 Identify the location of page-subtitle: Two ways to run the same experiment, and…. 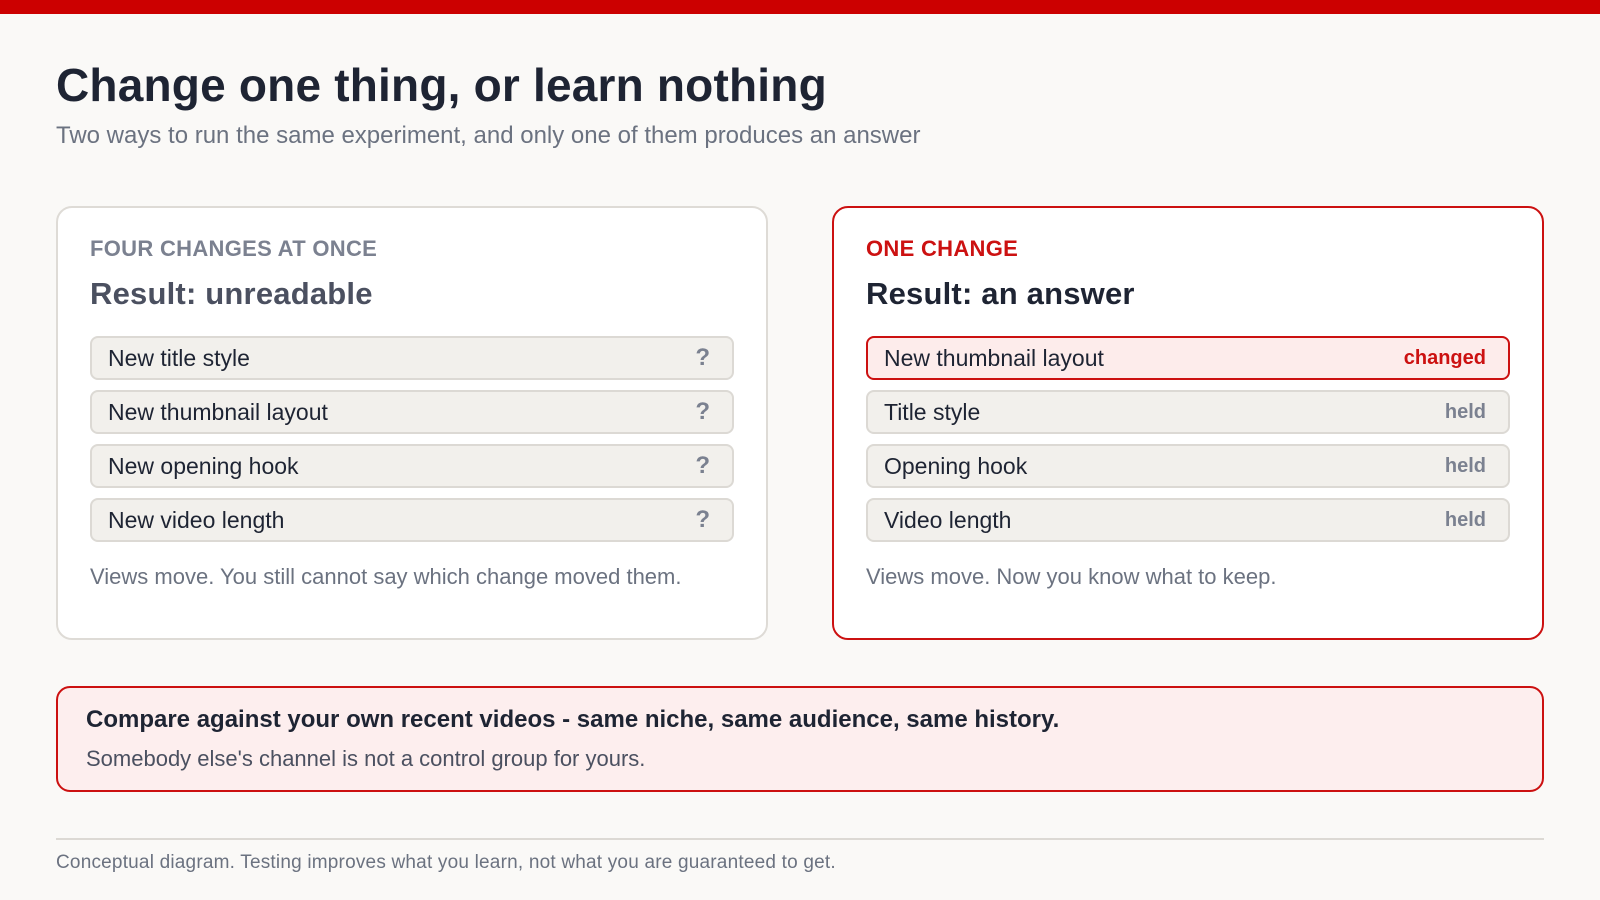
(488, 135).